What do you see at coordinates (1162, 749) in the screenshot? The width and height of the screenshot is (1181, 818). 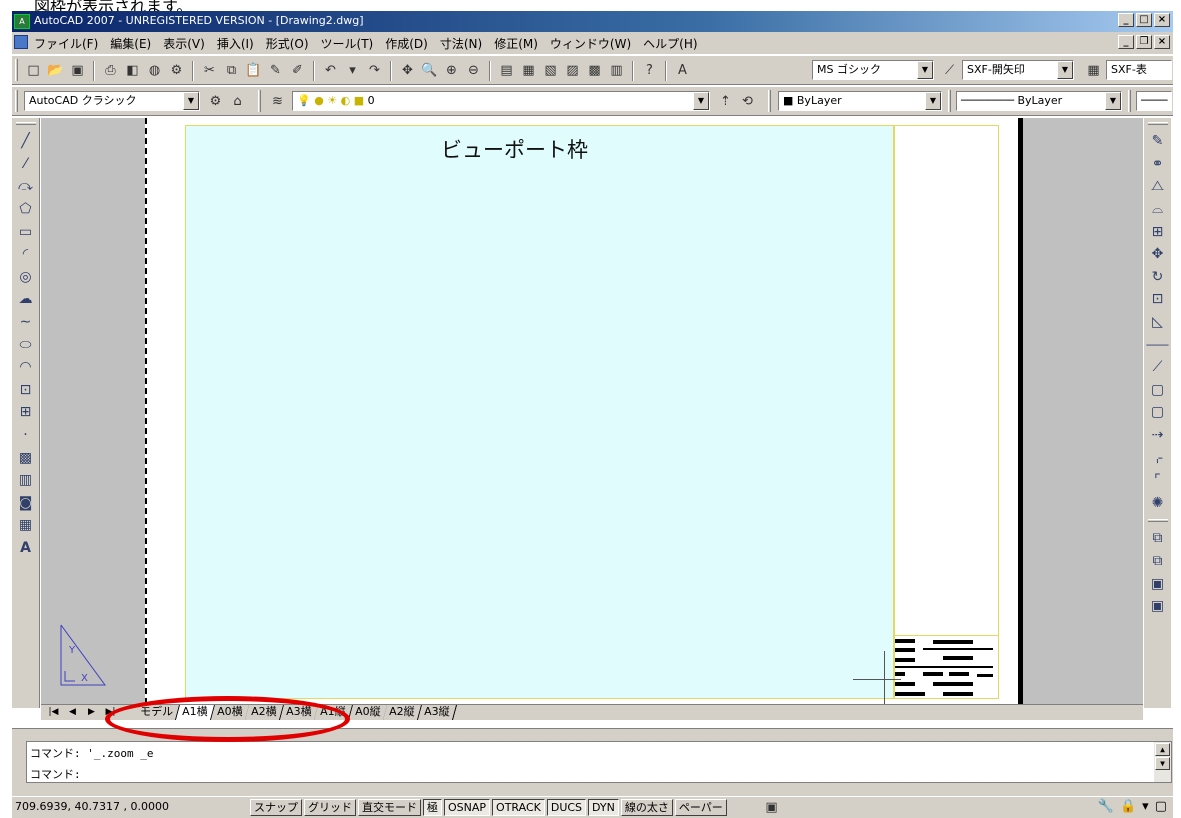 I see `scroll-up-icon: ▲` at bounding box center [1162, 749].